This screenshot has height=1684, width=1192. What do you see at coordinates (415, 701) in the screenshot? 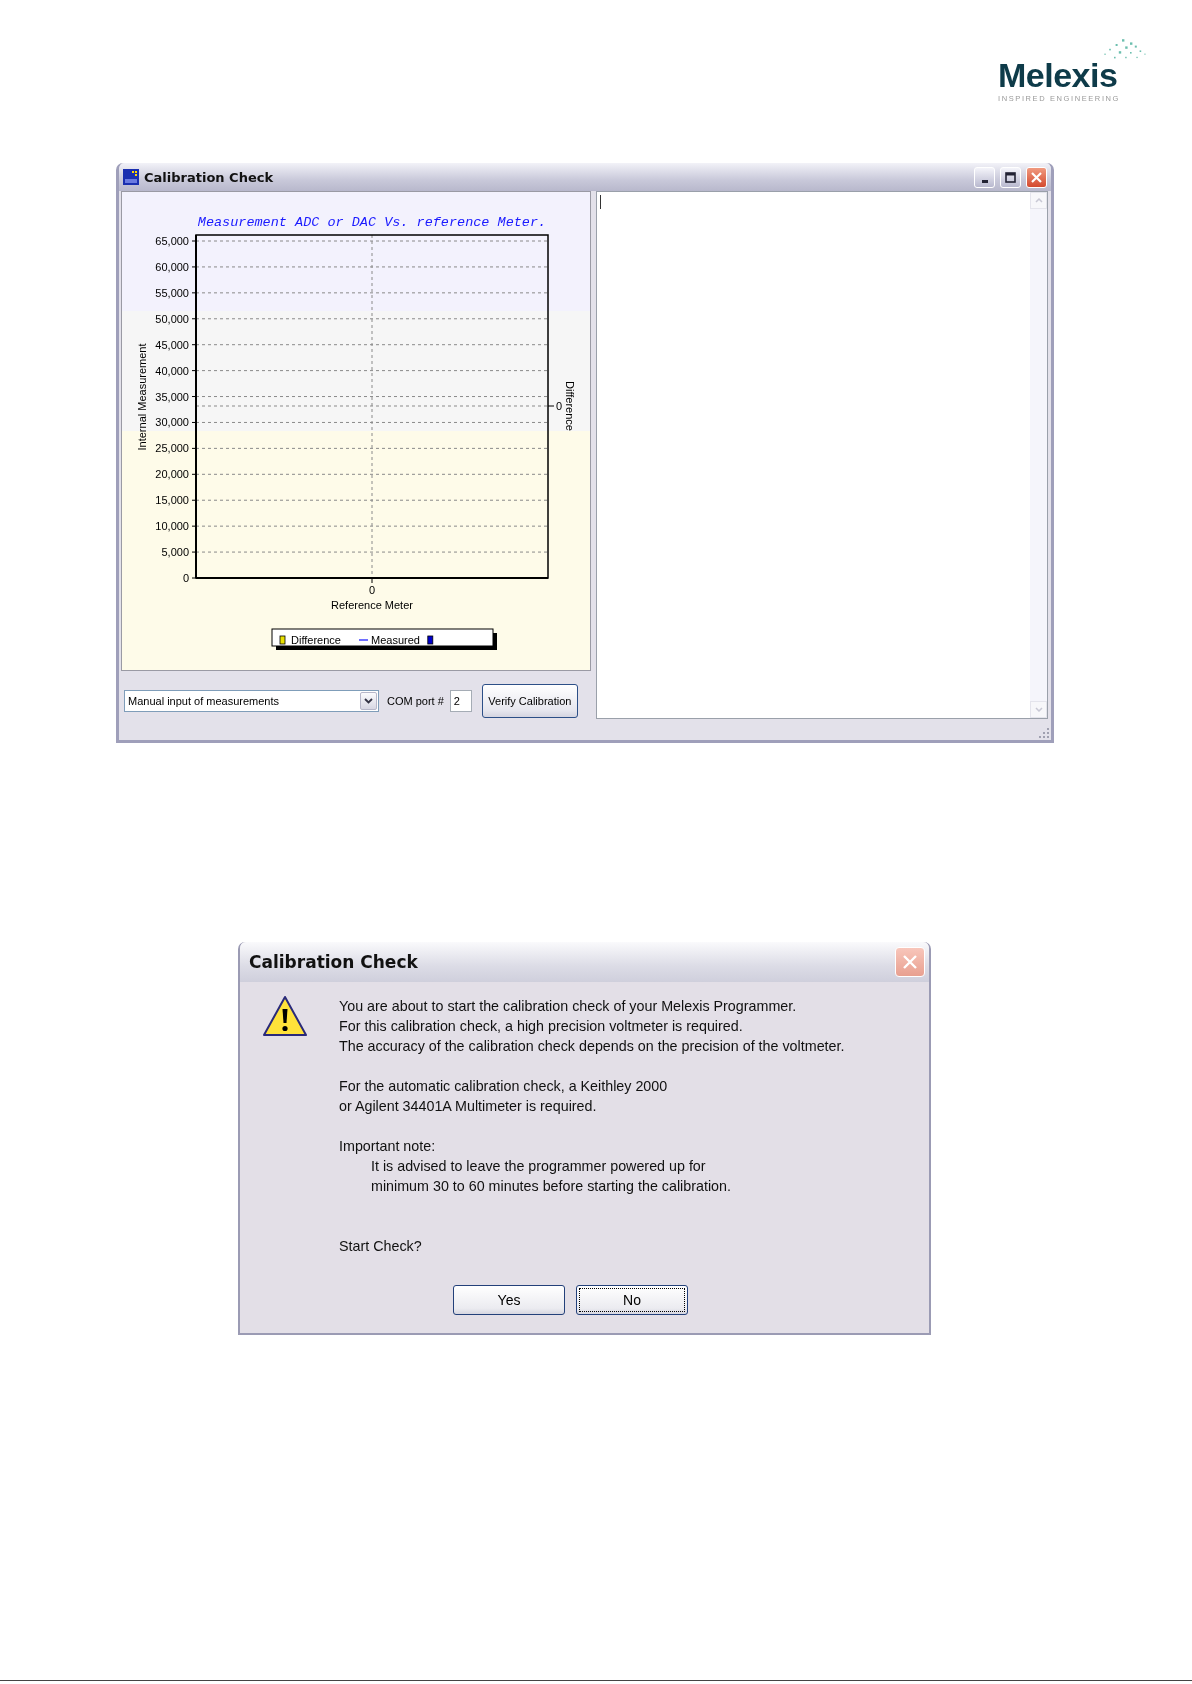
I see `com-port-label: COM port #` at bounding box center [415, 701].